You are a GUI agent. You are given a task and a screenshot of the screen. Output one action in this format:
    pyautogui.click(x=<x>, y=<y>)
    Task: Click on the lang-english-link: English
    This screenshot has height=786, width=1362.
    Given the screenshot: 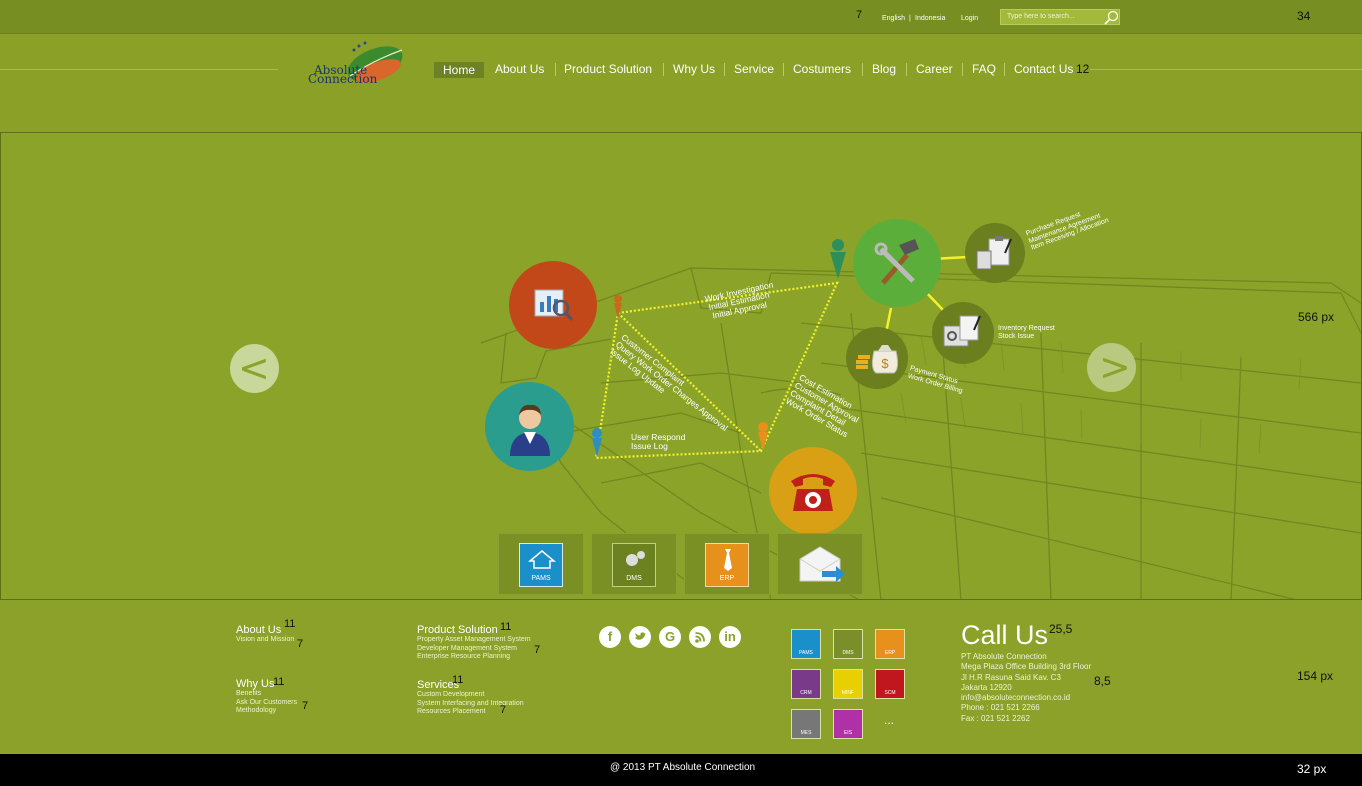 What is the action you would take?
    pyautogui.click(x=893, y=18)
    